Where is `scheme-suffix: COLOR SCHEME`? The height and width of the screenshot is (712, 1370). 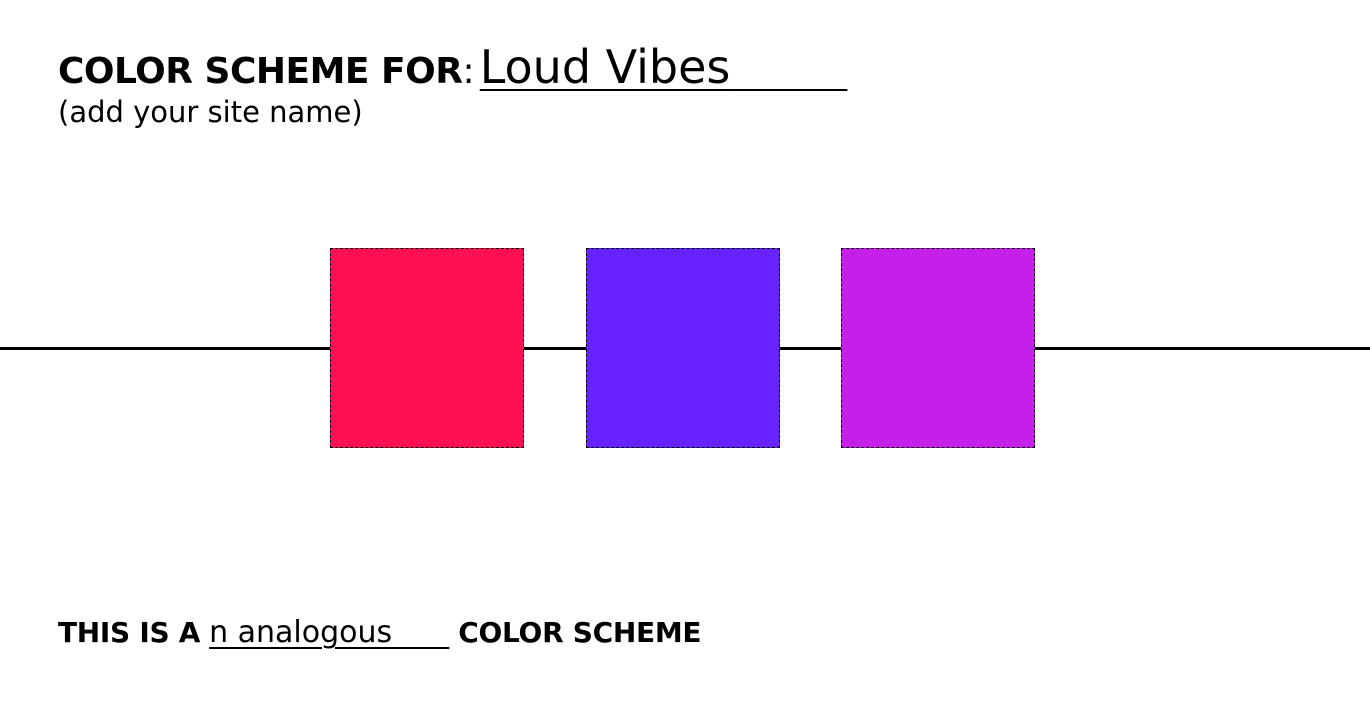 scheme-suffix: COLOR SCHEME is located at coordinates (580, 632).